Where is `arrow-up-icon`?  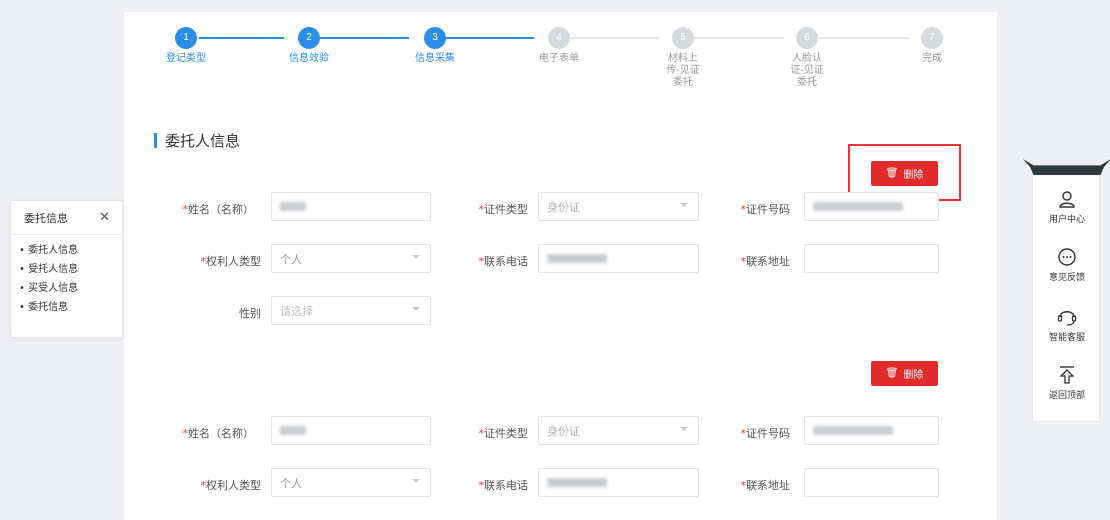 arrow-up-icon is located at coordinates (1067, 375).